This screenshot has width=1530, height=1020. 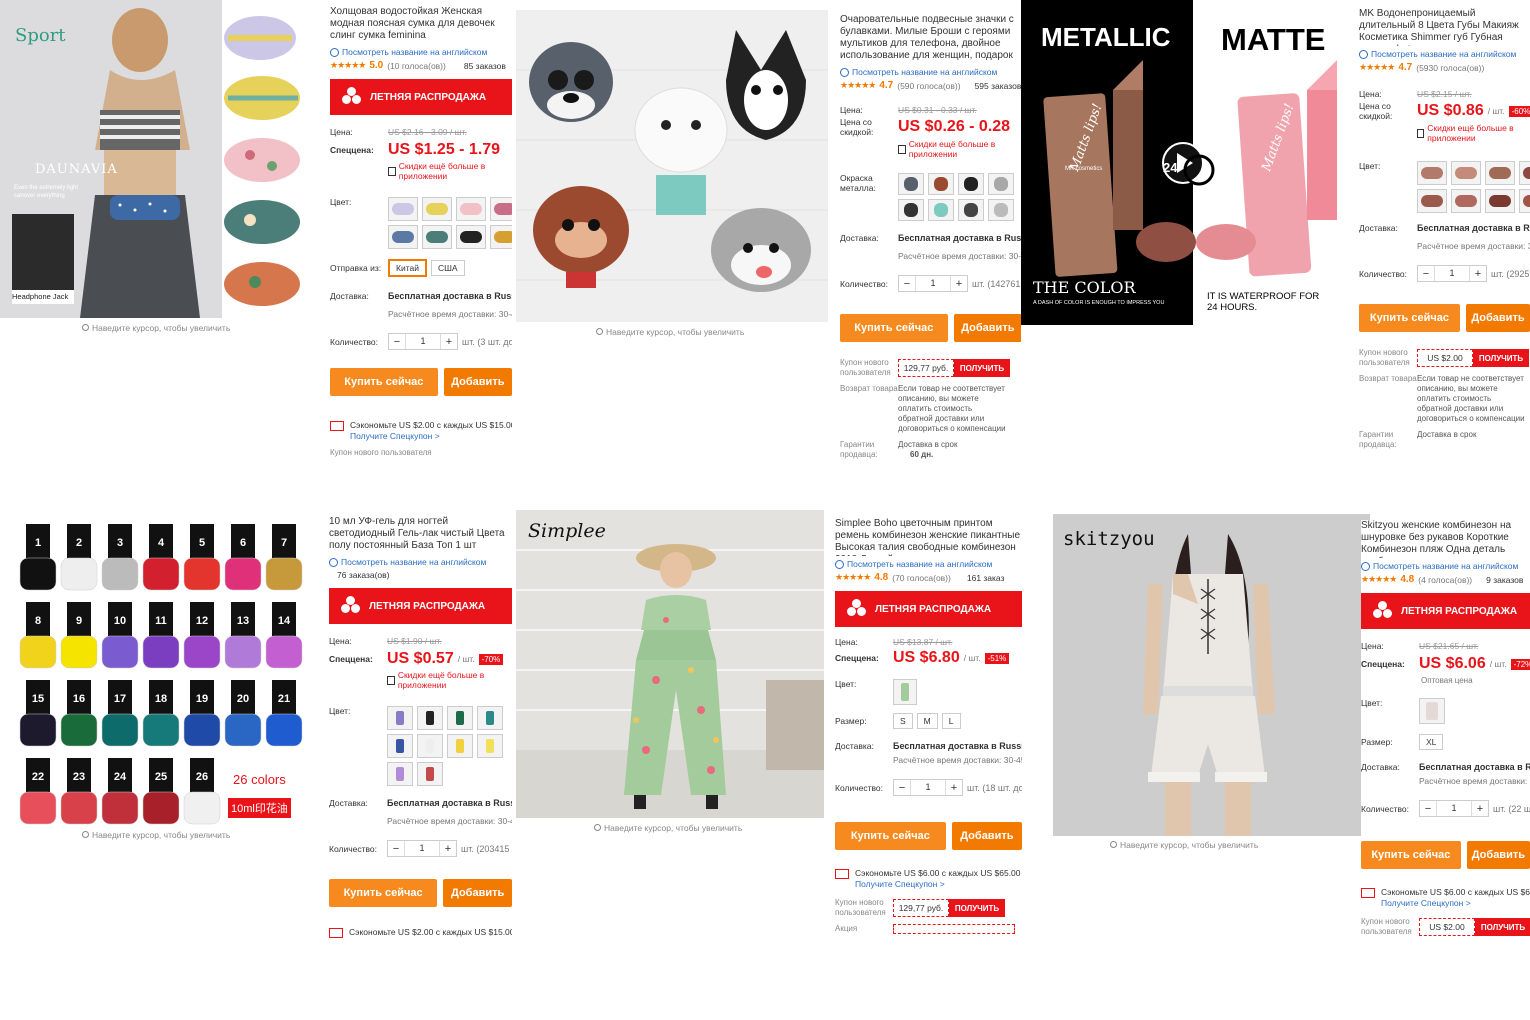 I want to click on ship-option-usa: США, so click(x=447, y=268).